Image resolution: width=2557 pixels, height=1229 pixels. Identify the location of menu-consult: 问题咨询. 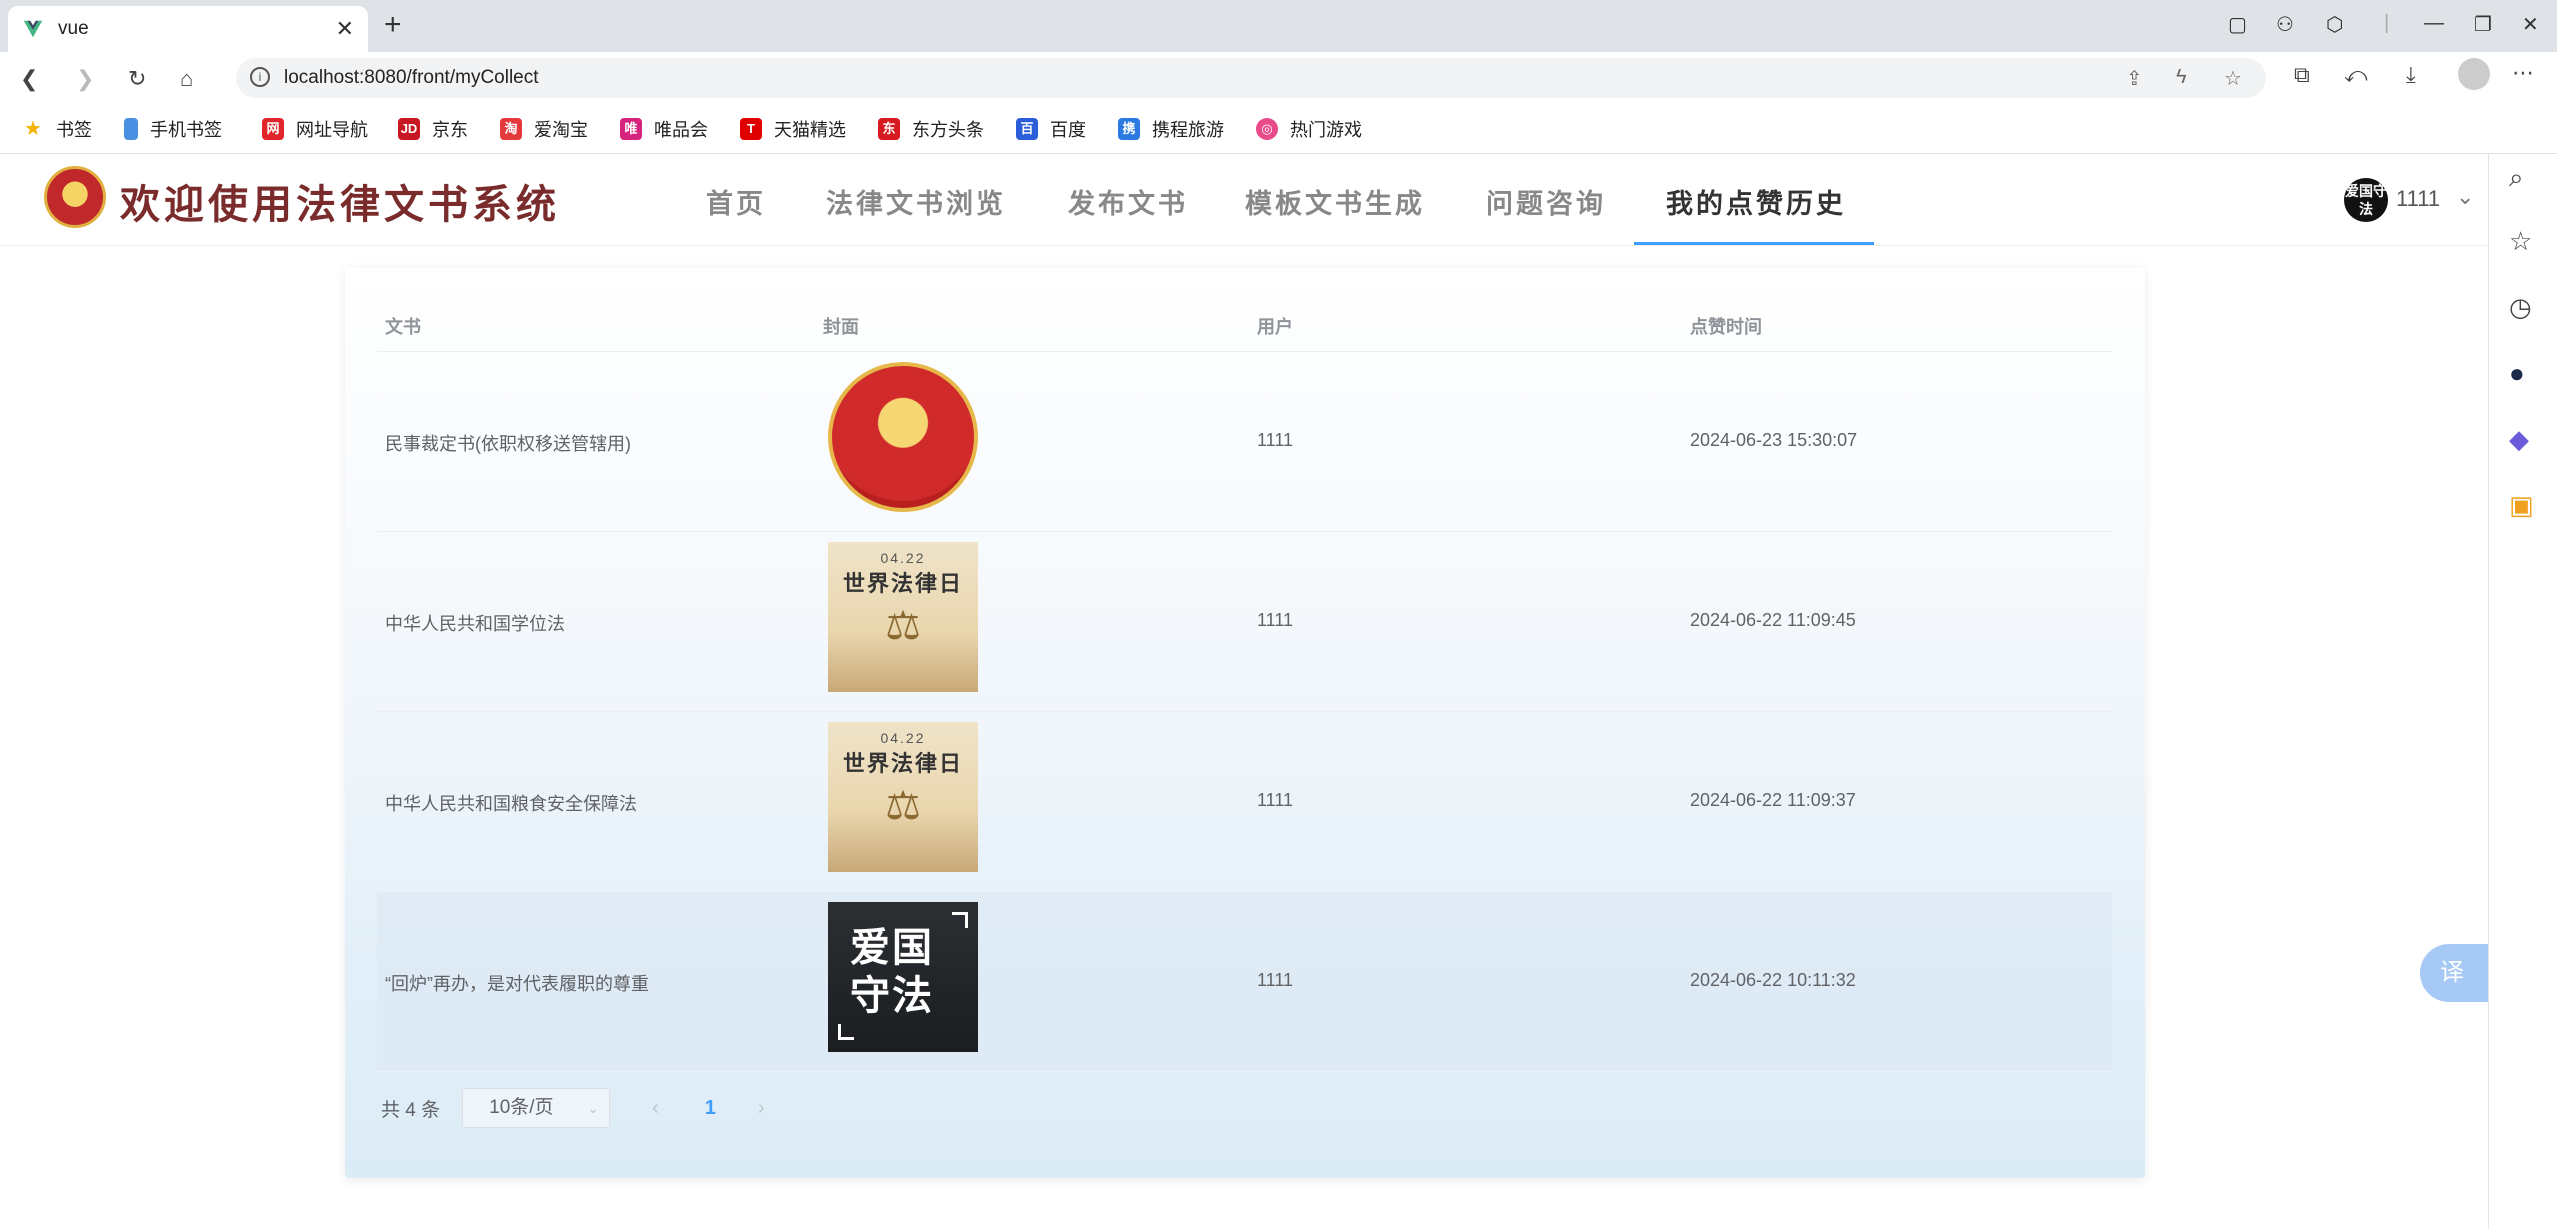
(1546, 201).